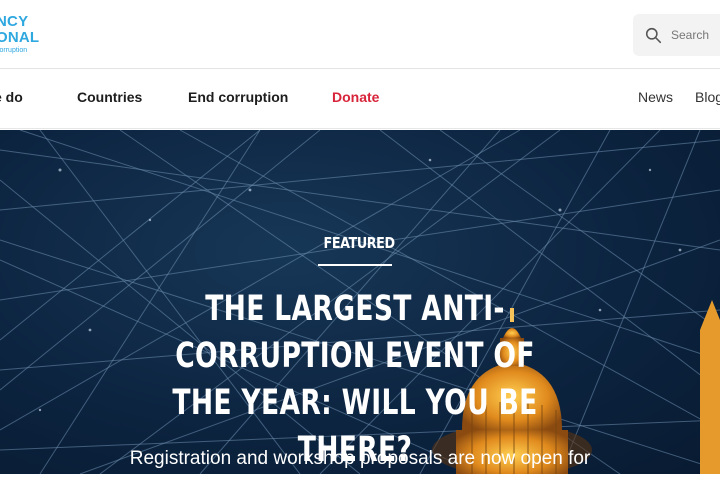  I want to click on site-logo: NCY ONAL corruption, so click(28, 34).